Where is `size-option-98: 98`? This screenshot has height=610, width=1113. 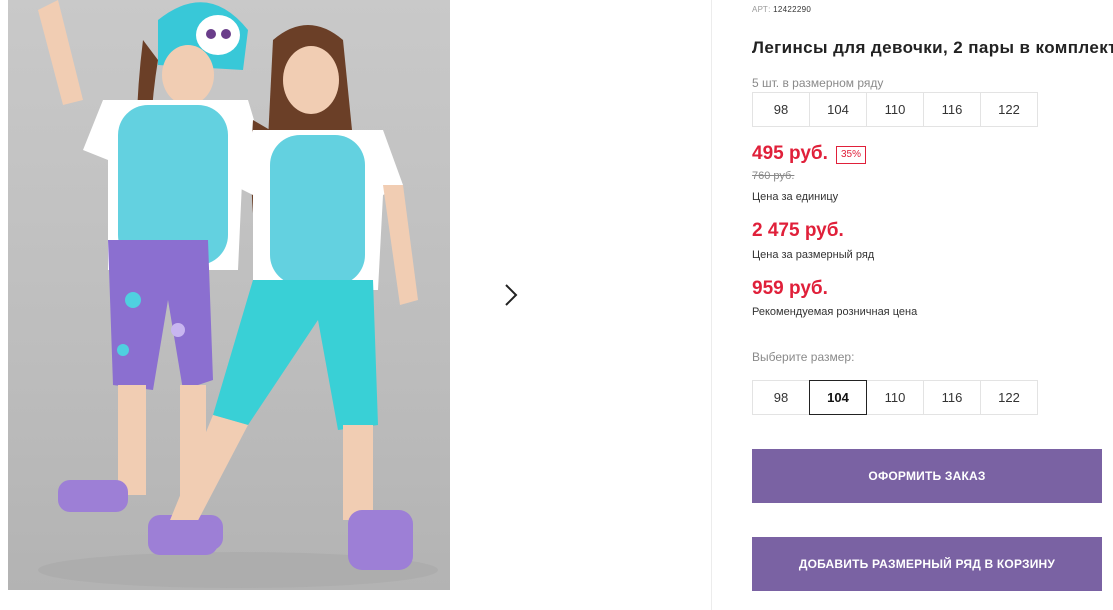 size-option-98: 98 is located at coordinates (781, 397).